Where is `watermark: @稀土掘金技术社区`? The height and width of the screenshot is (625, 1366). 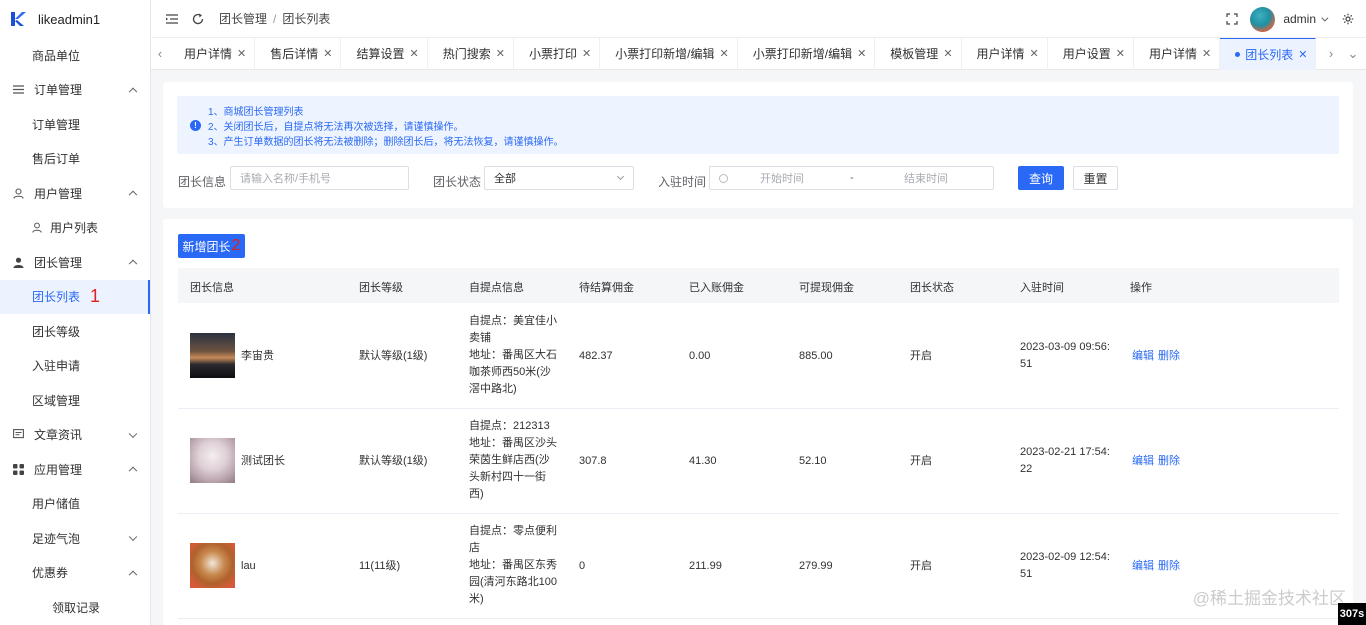
watermark: @稀土掘金技术社区 is located at coordinates (1269, 598).